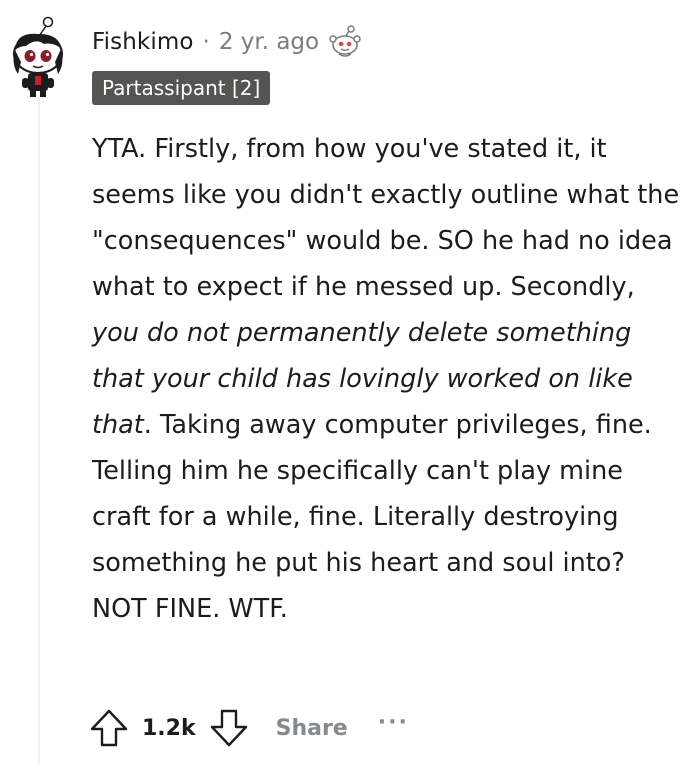 Image resolution: width=700 pixels, height=764 pixels. Describe the element at coordinates (229, 728) in the screenshot. I see `downvote-arrow-icon` at that location.